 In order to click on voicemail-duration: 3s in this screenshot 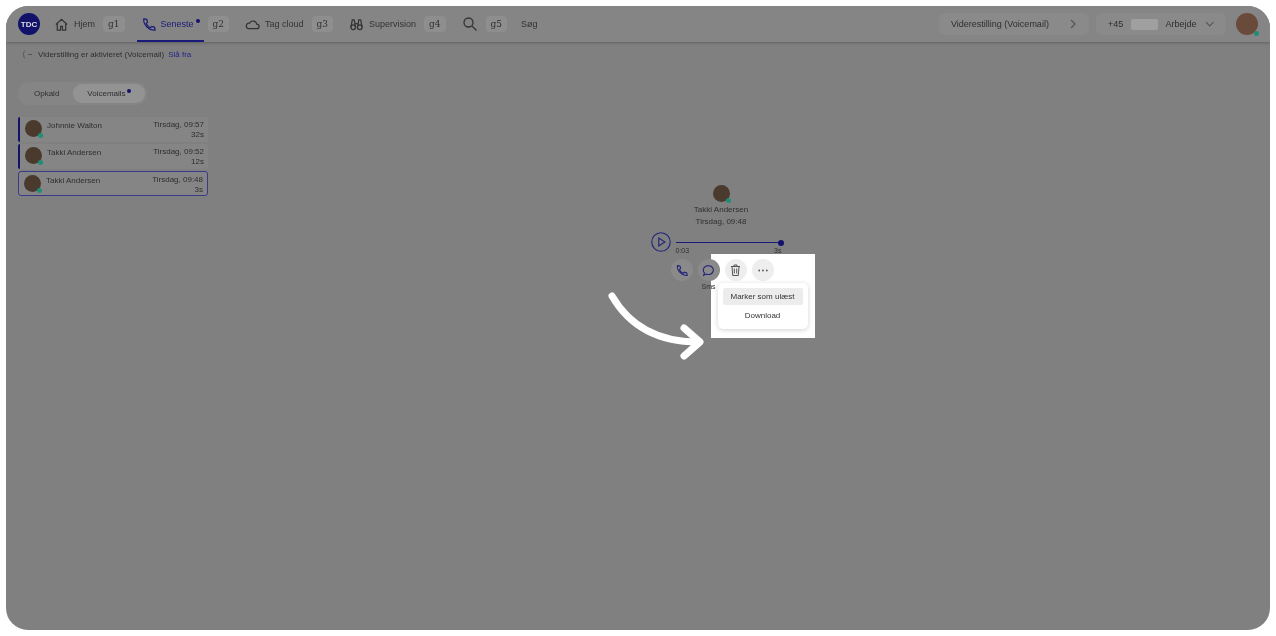, I will do `click(198, 189)`.